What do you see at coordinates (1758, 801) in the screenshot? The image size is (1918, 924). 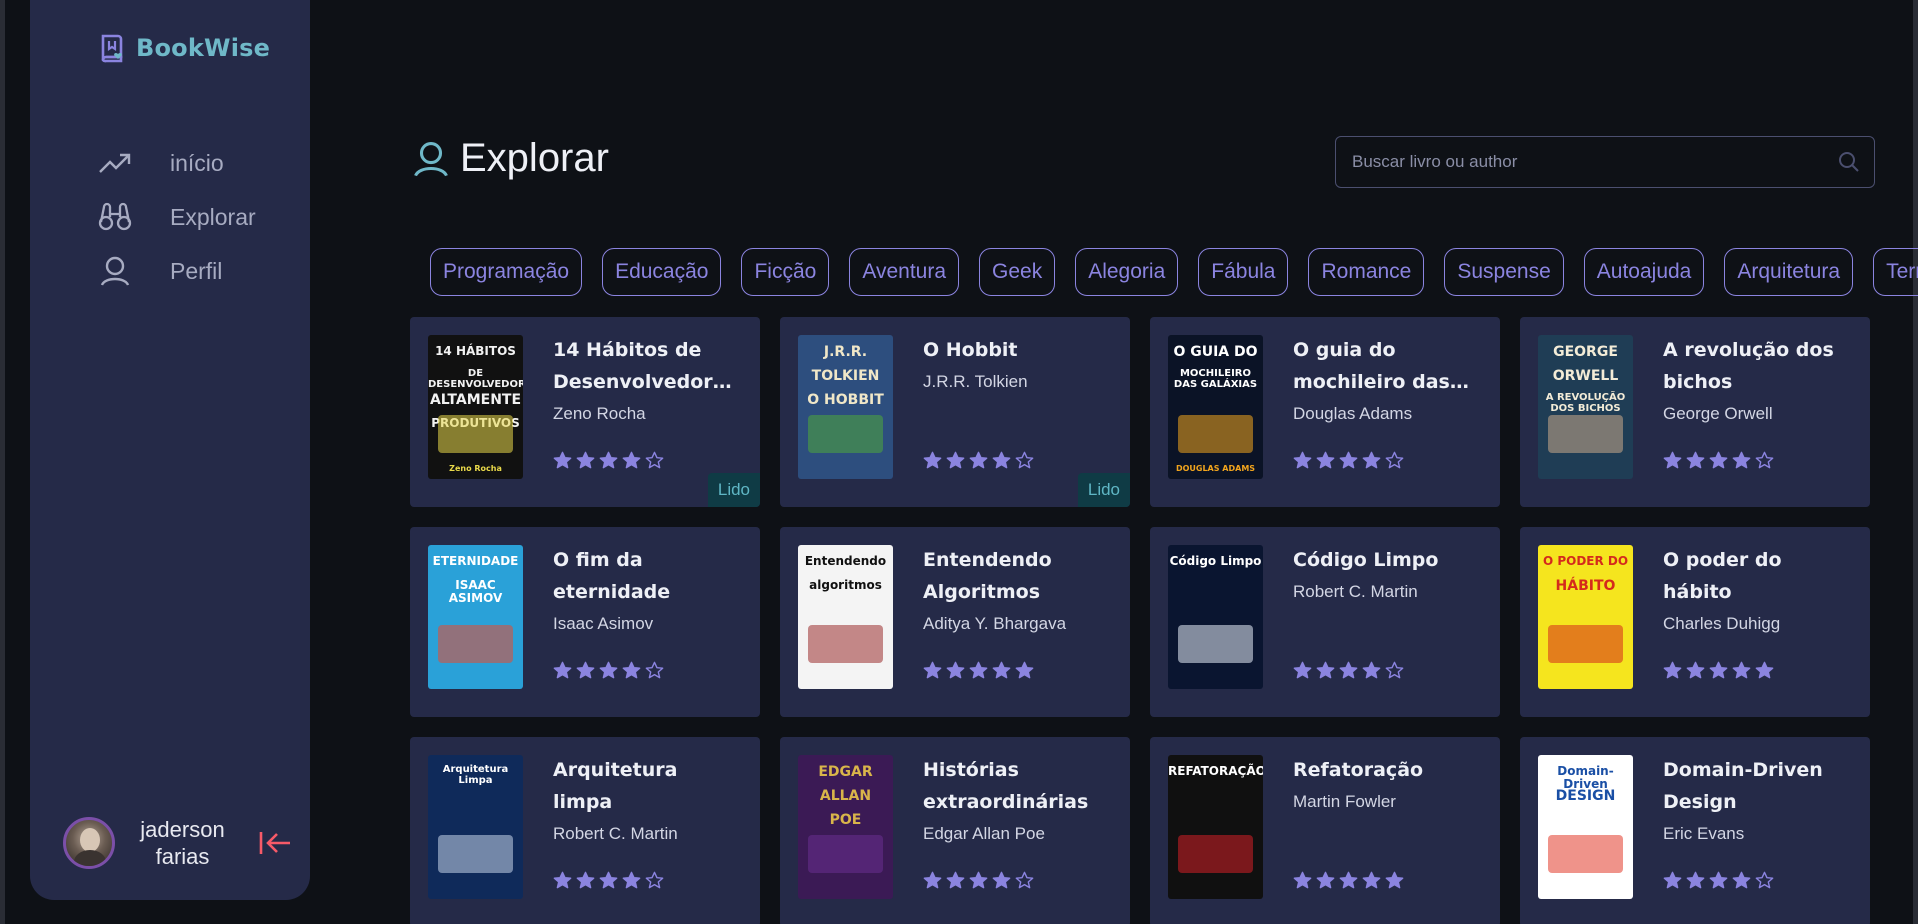 I see `book-info: Domain-Driven Design Eric Evans` at bounding box center [1758, 801].